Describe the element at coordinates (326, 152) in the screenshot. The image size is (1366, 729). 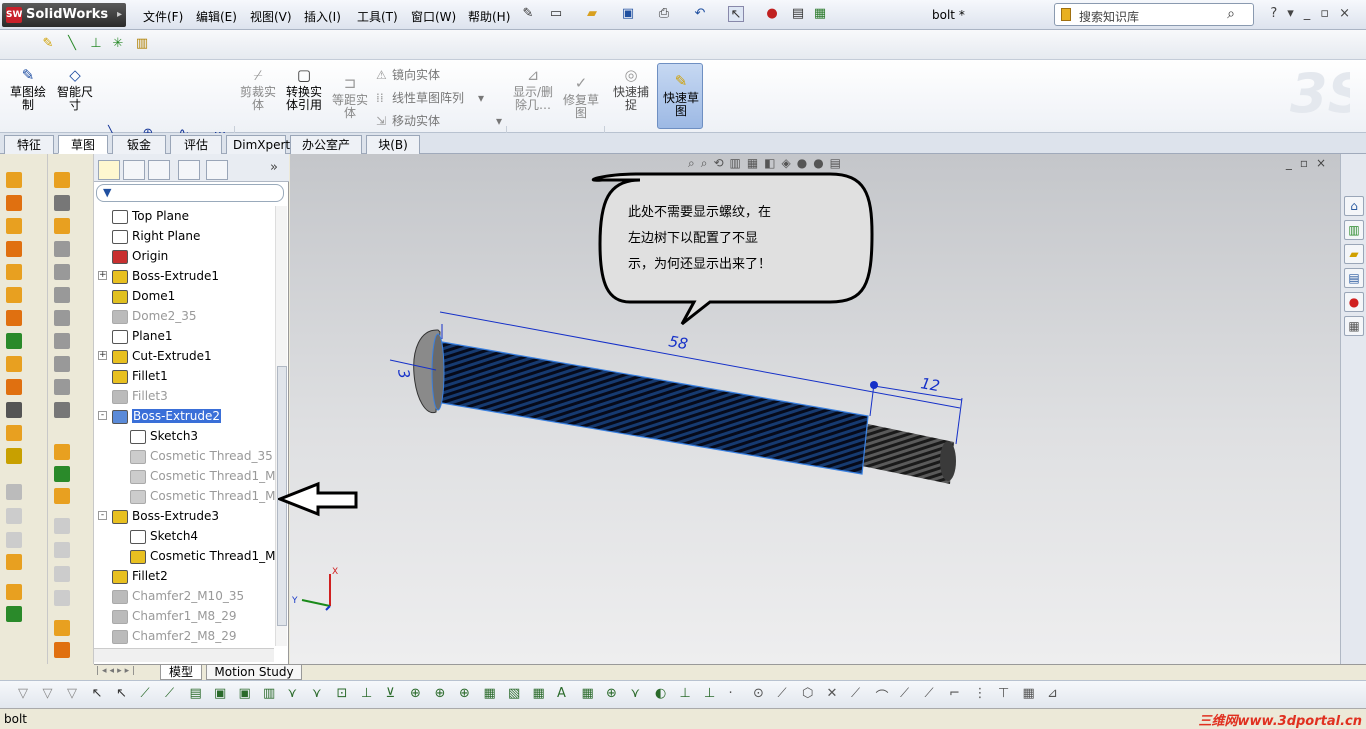
I see `tab-office-products: 办公室产品` at that location.